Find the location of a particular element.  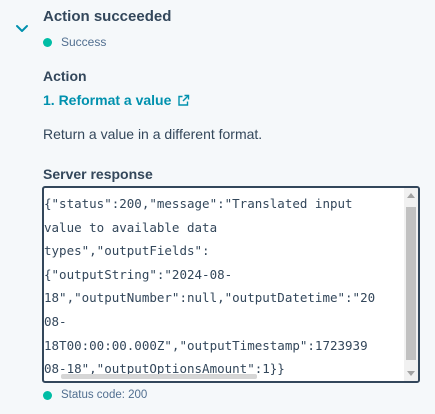

status-label: Success is located at coordinates (84, 42).